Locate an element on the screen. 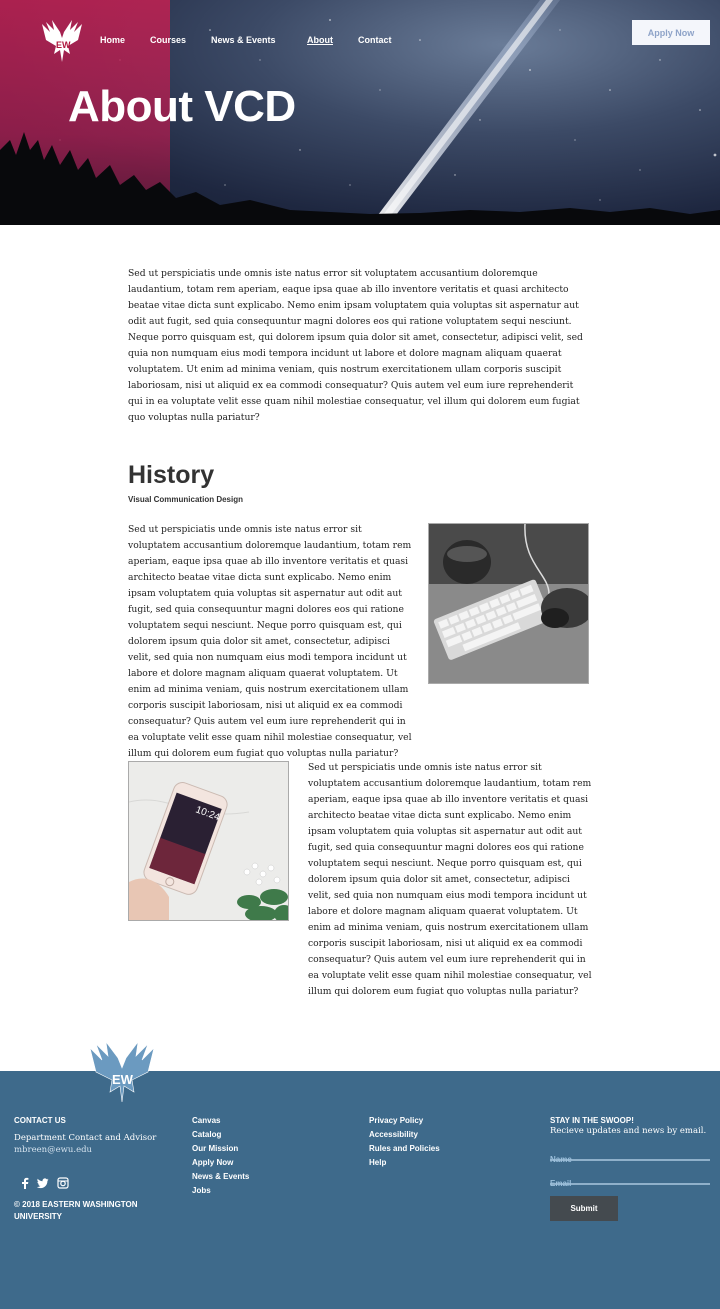 This screenshot has height=1309, width=720. nav-news-events: News & Events is located at coordinates (243, 40).